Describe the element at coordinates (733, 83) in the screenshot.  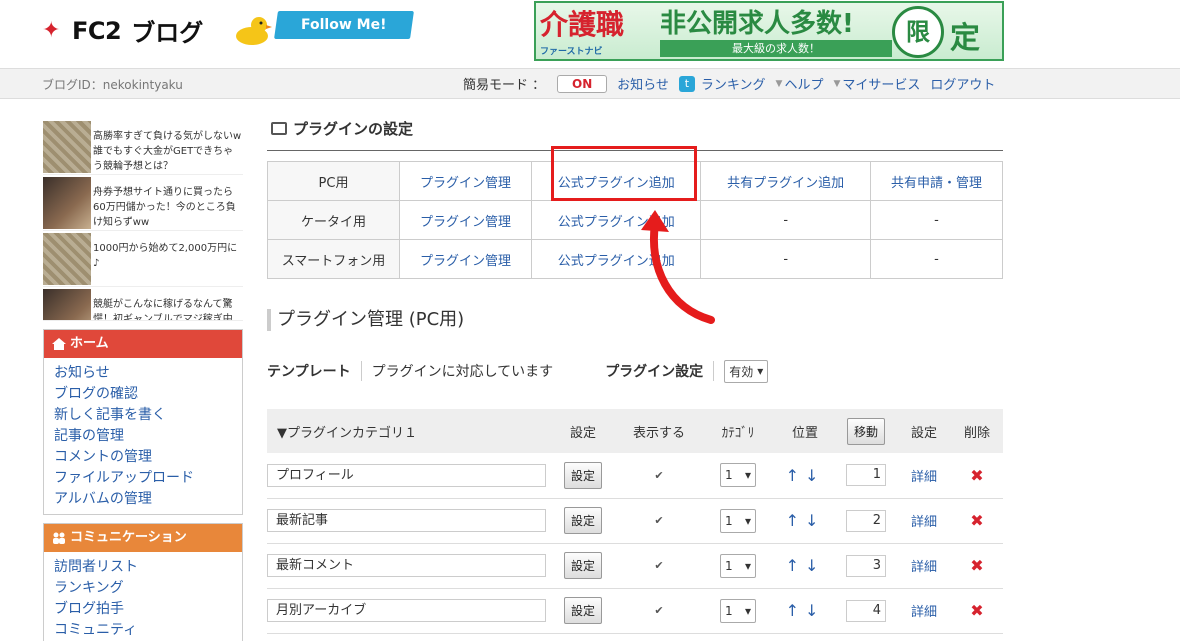
I see `nav-ranking-link: ランキング` at that location.